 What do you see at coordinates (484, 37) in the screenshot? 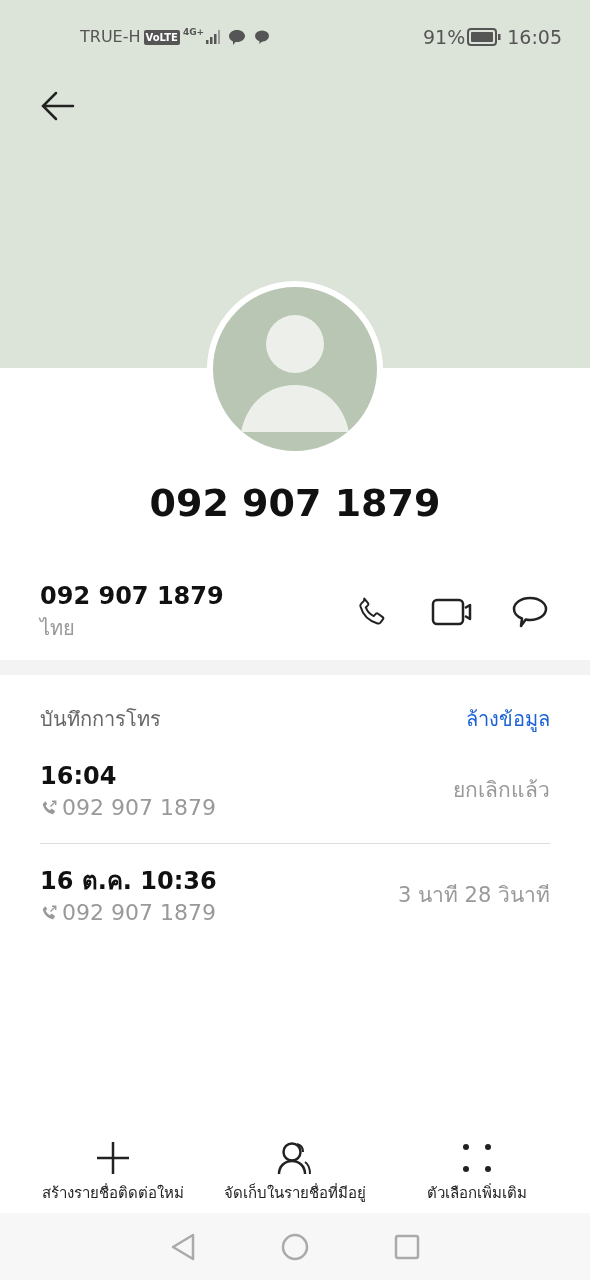
I see `battery-icon` at bounding box center [484, 37].